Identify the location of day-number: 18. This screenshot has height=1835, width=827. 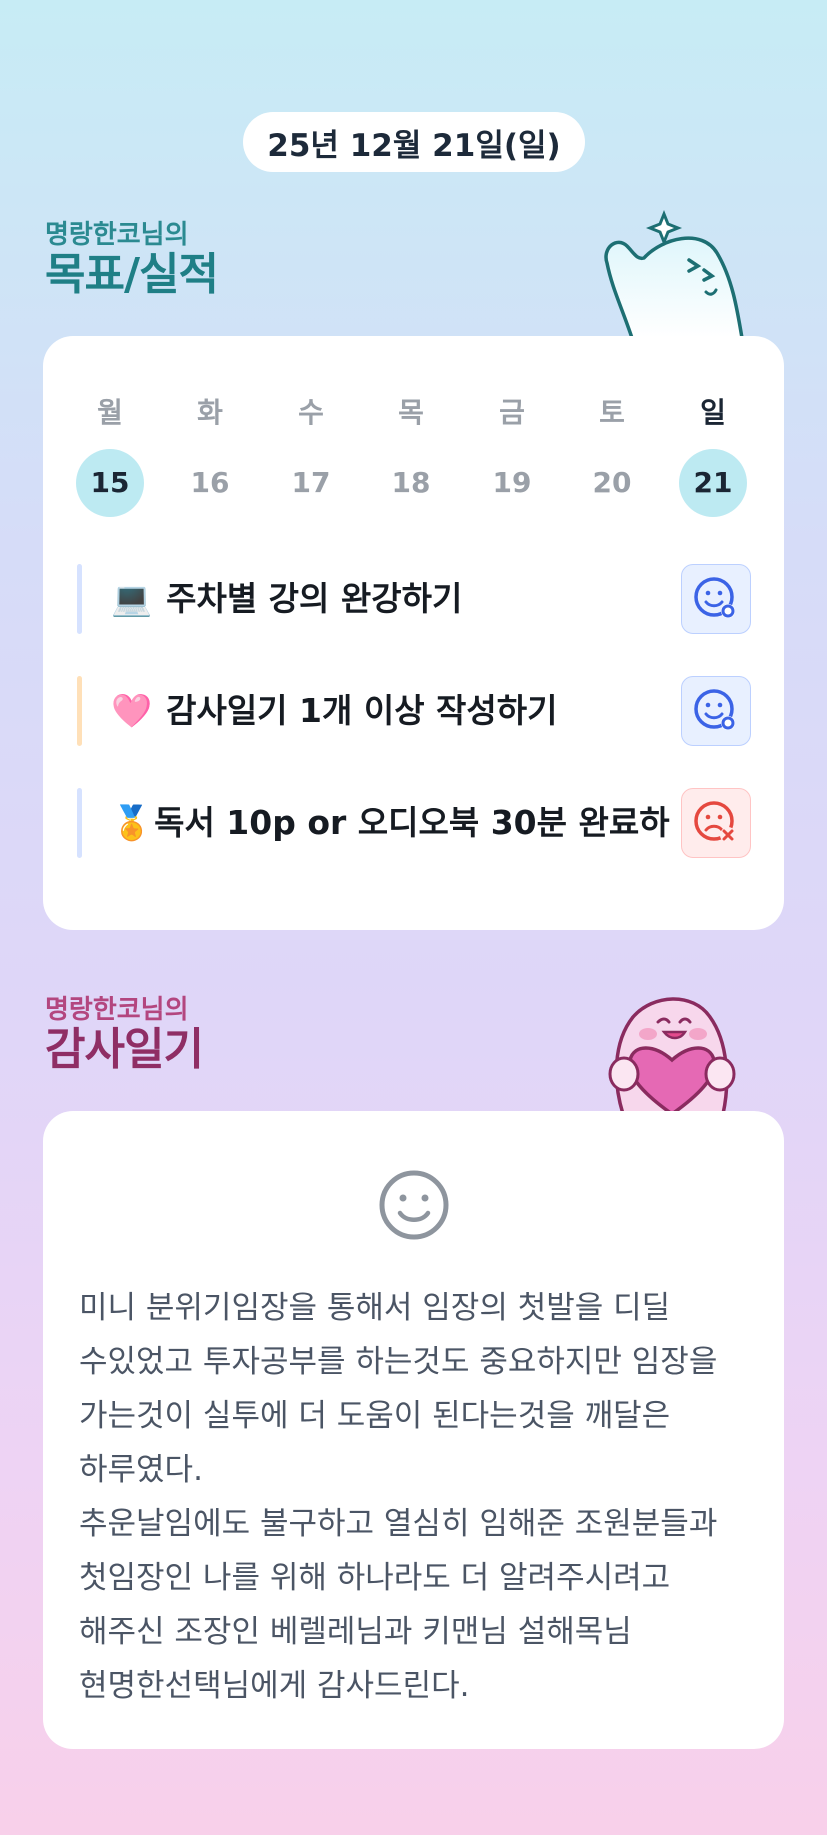
(411, 482).